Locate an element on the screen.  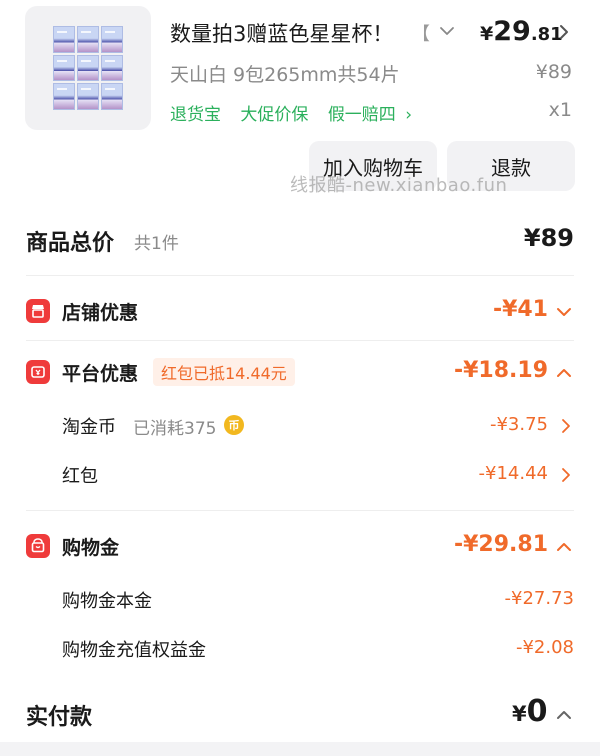
credit-bonus-label: 购物金充值权益金 is located at coordinates (134, 650).